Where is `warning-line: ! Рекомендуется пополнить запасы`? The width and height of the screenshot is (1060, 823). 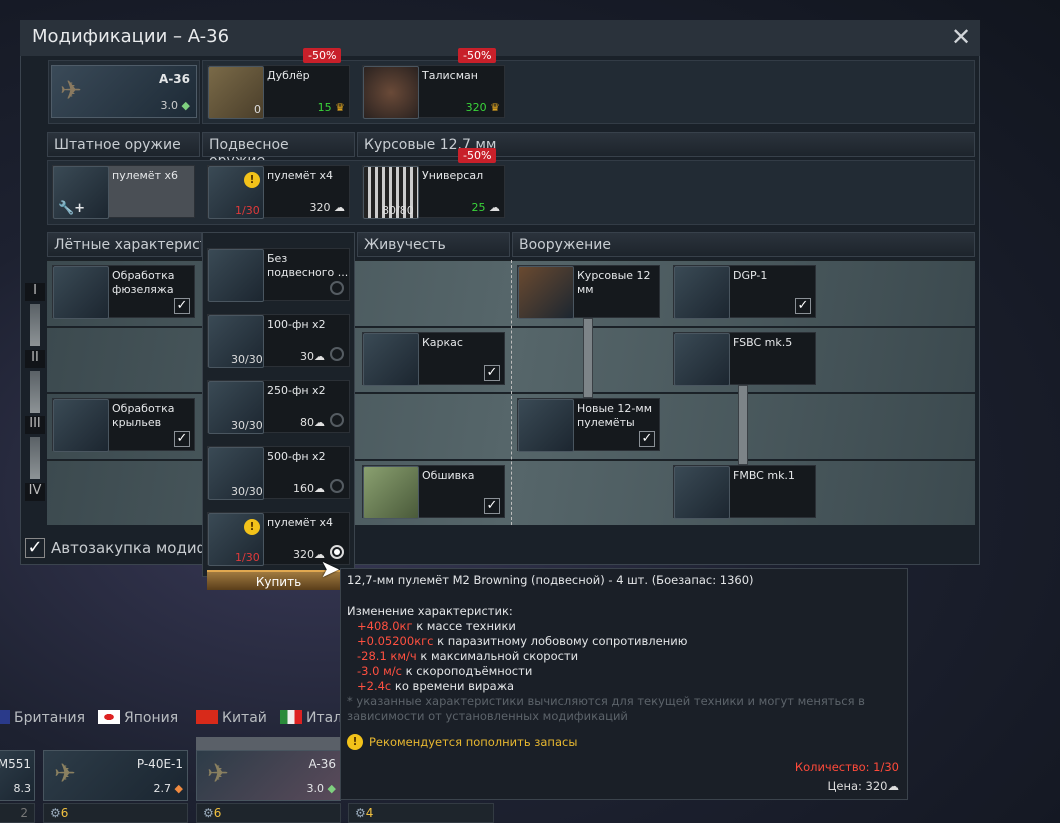 warning-line: ! Рекомендуется пополнить запасы is located at coordinates (624, 742).